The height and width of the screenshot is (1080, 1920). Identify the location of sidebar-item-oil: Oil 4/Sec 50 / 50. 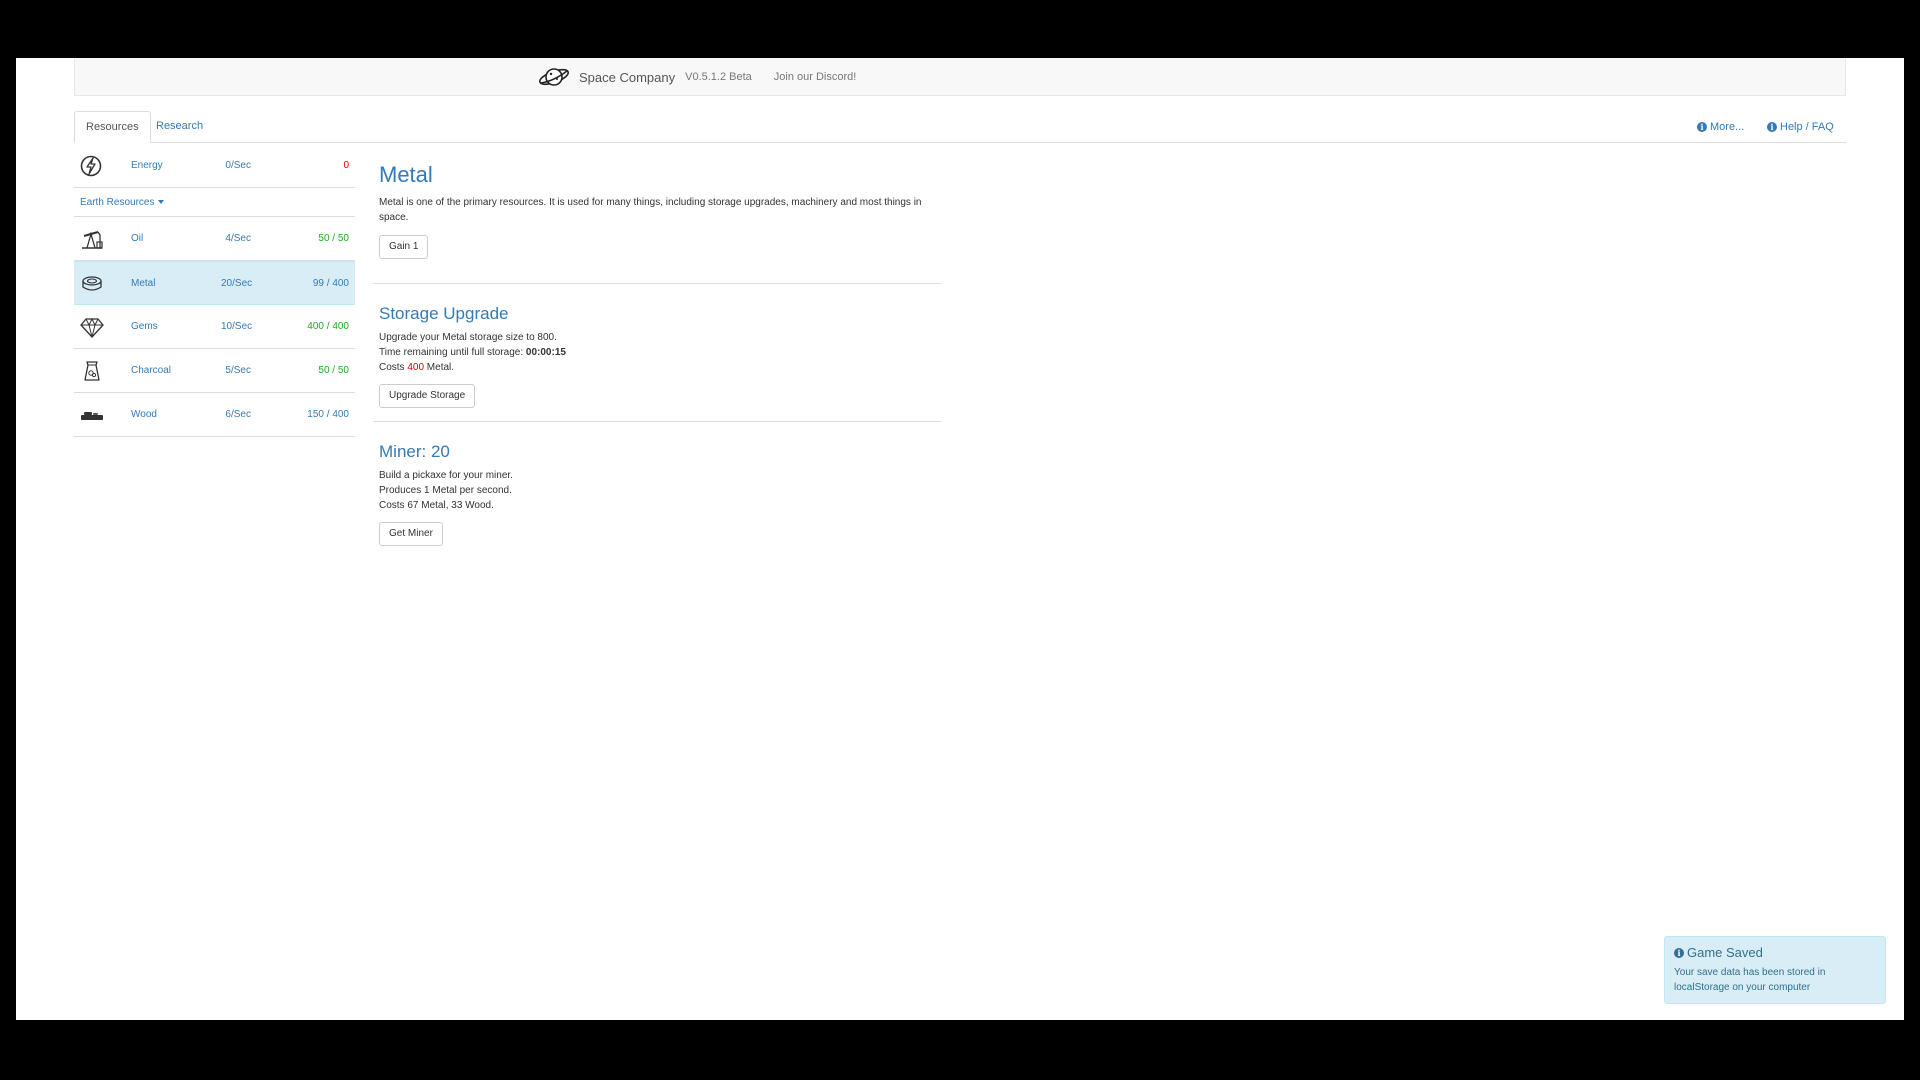
(214, 239).